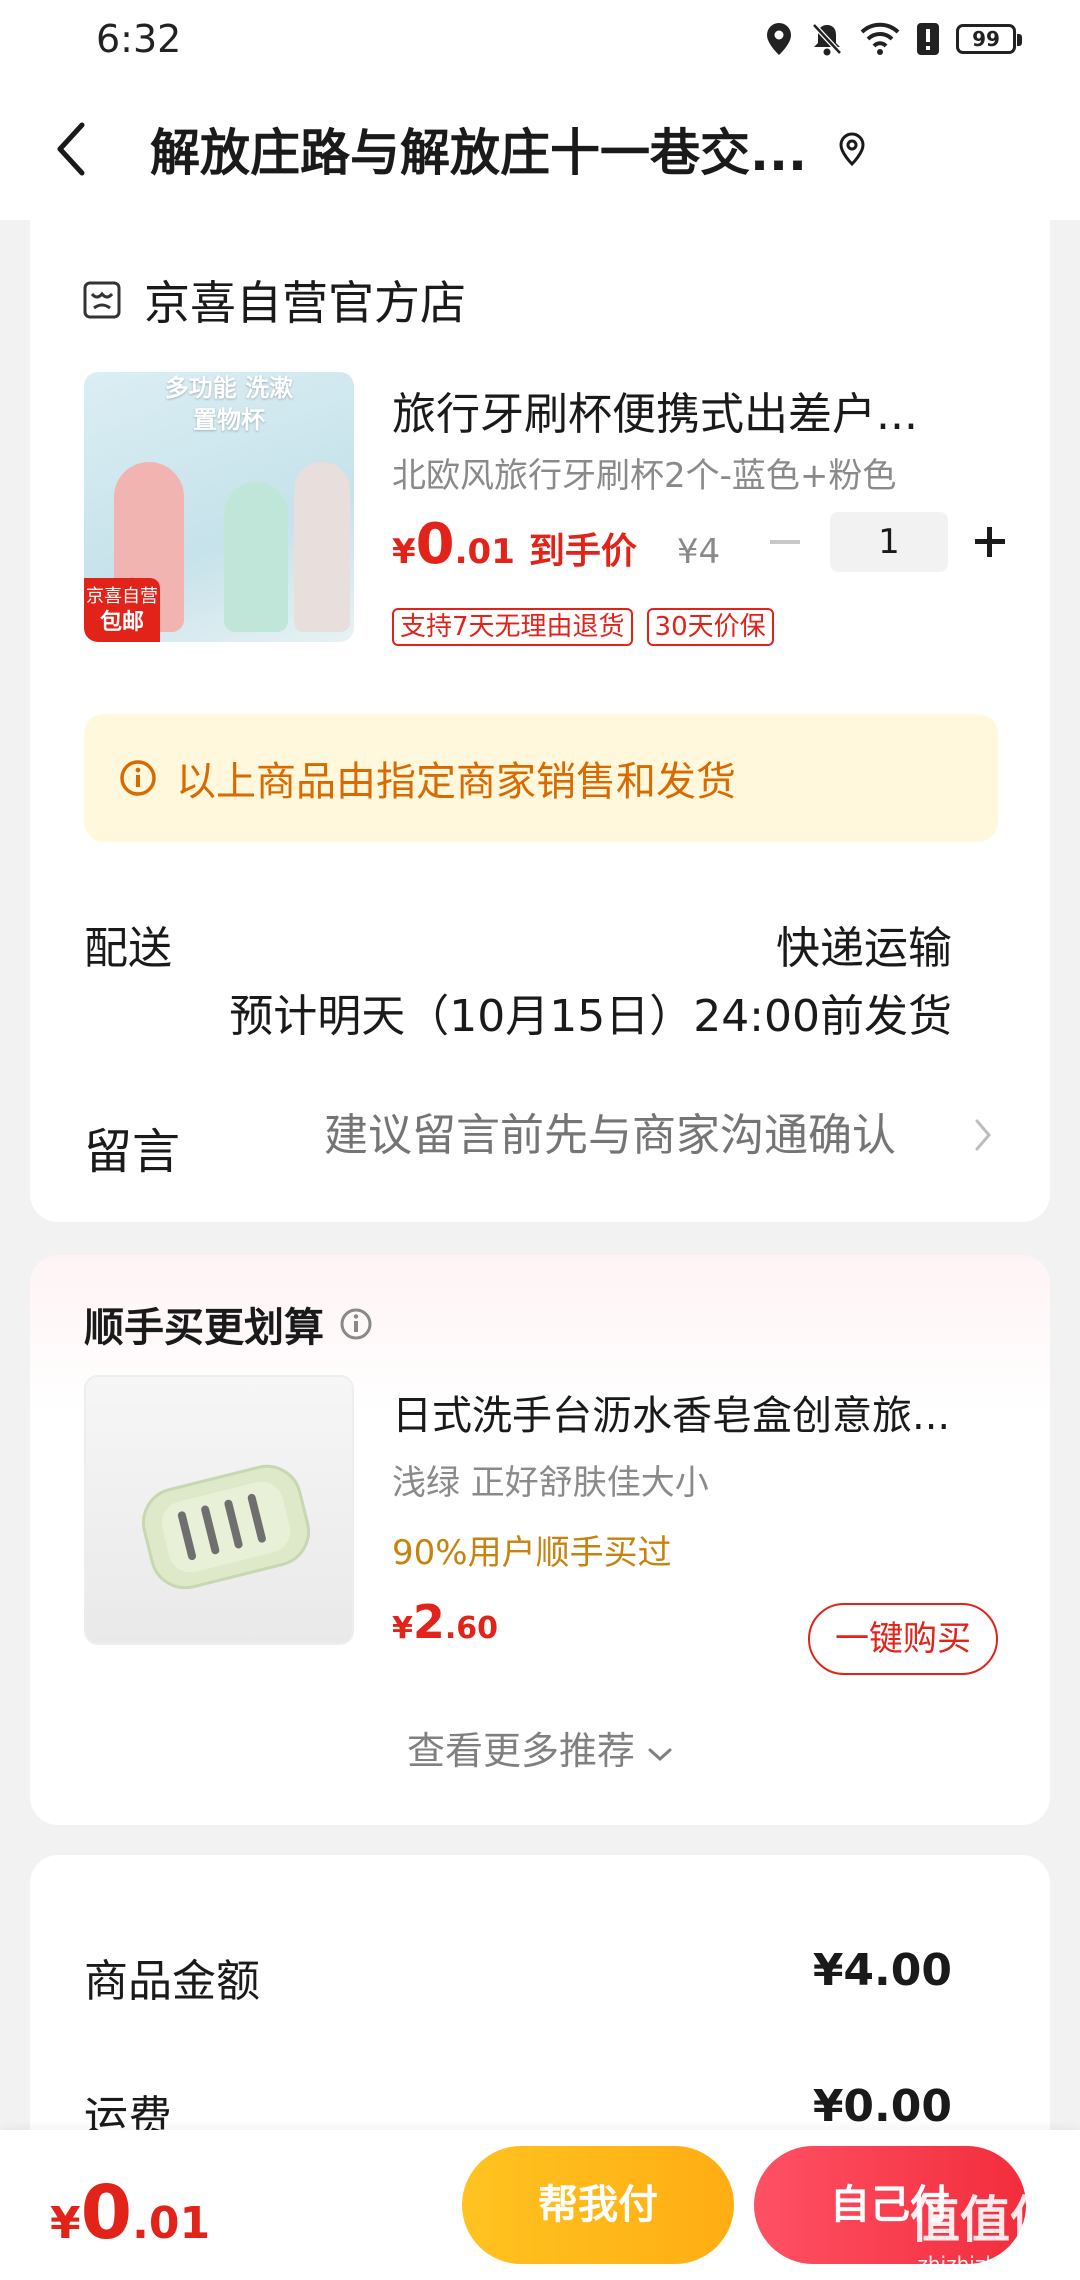  What do you see at coordinates (305, 303) in the screenshot?
I see `store-name: 京喜自营官方店` at bounding box center [305, 303].